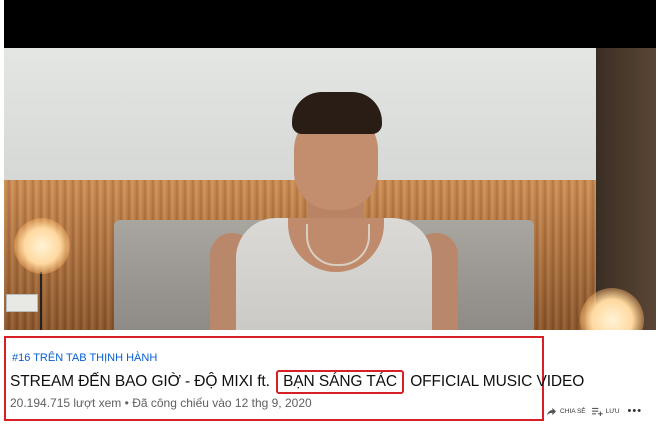 This screenshot has height=425, width=660. Describe the element at coordinates (612, 411) in the screenshot. I see `save-label: LƯU` at that location.